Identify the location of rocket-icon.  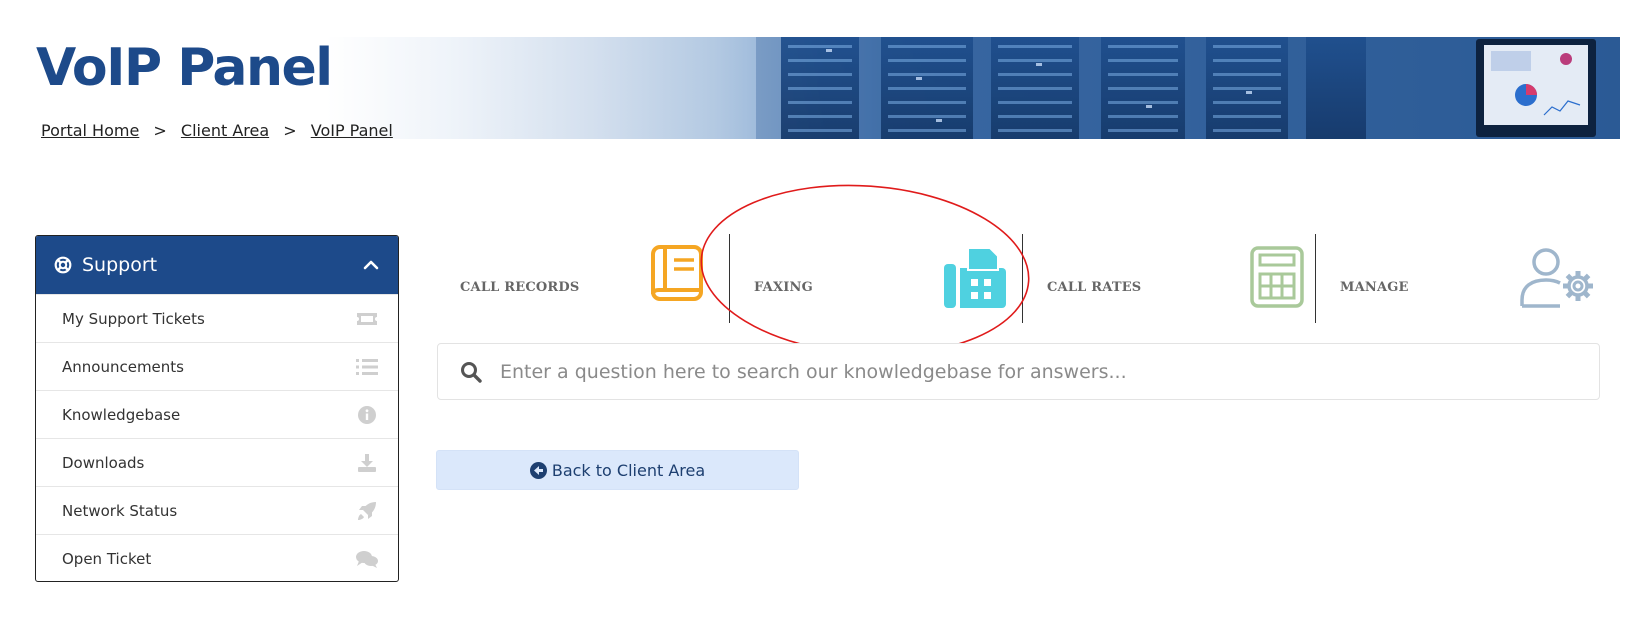
(367, 511).